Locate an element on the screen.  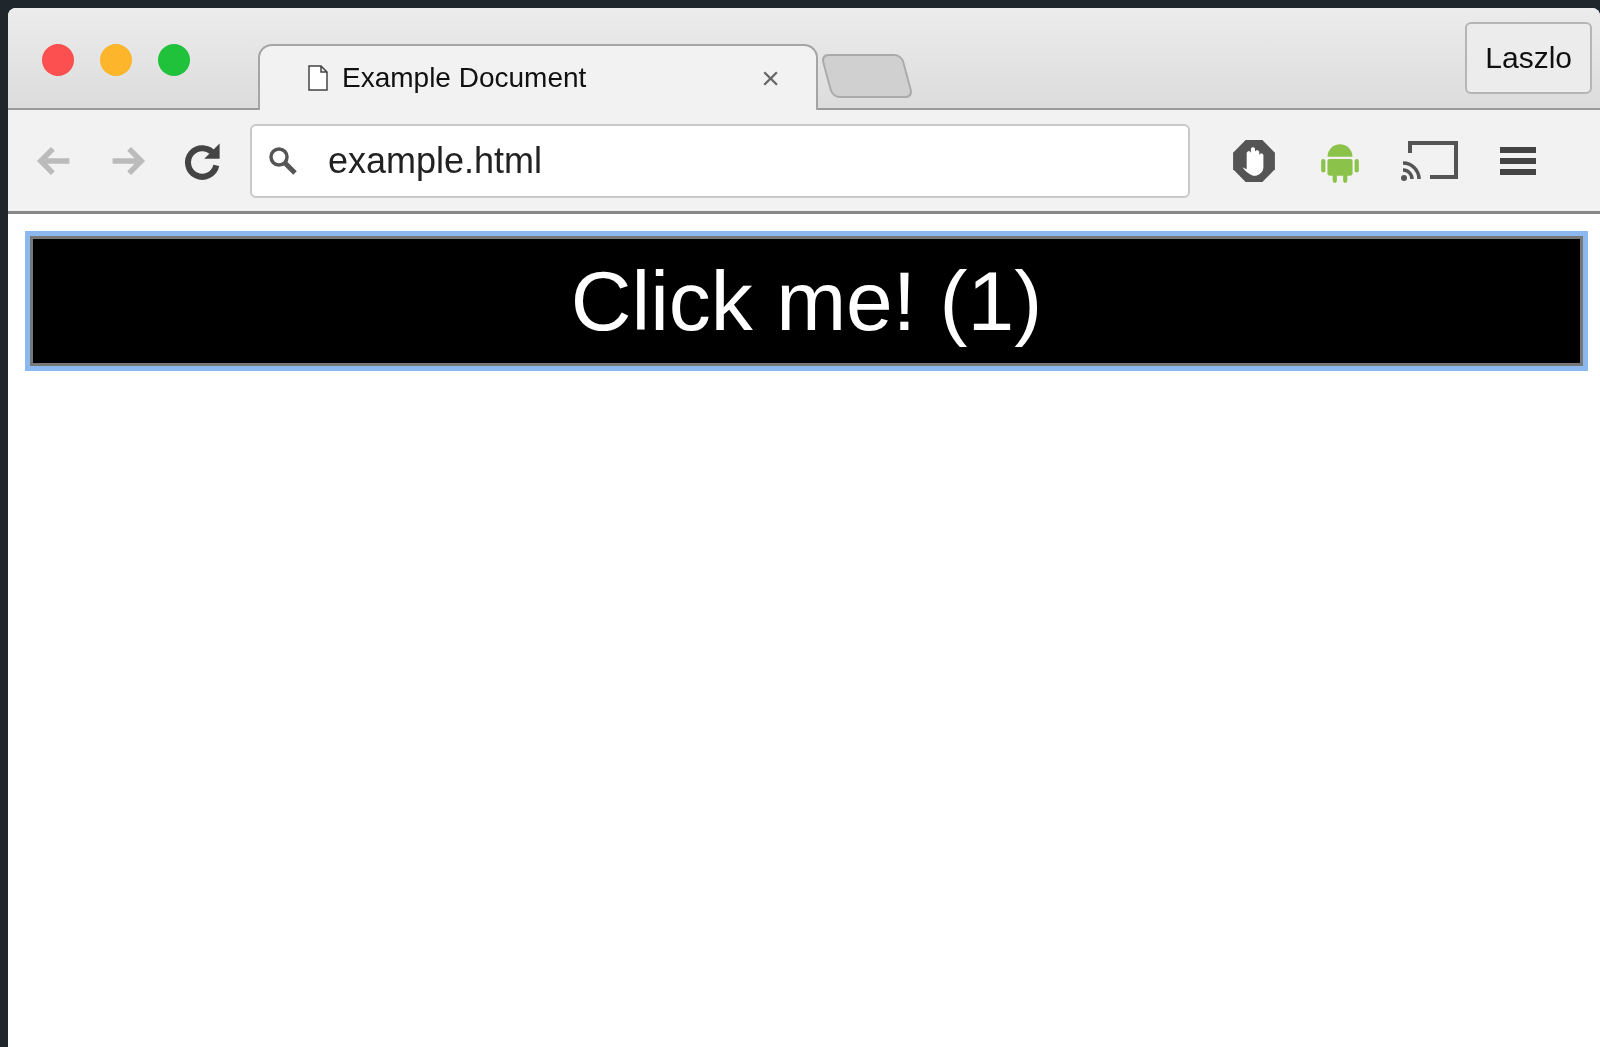
zoom-button is located at coordinates (174, 60).